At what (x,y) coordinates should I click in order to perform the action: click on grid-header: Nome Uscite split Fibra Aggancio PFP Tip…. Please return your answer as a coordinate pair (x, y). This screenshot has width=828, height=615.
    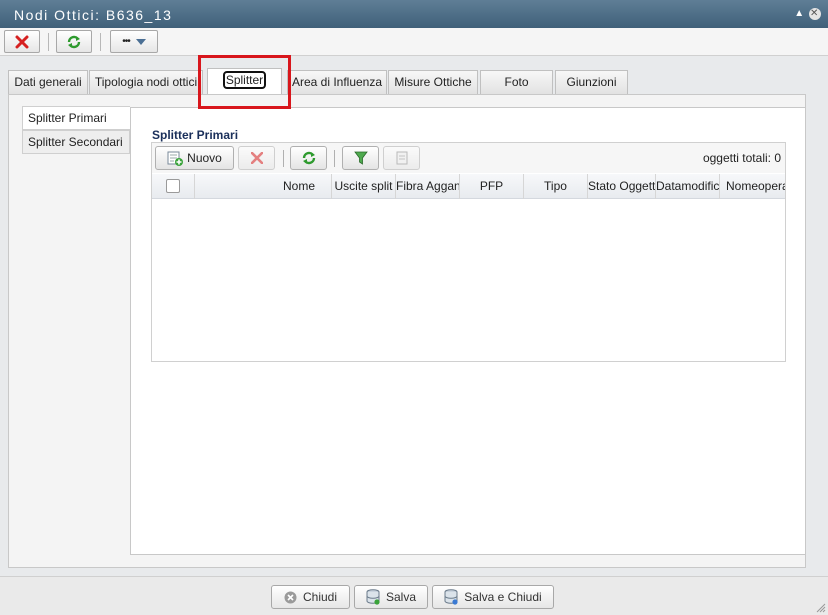
    Looking at the image, I should click on (468, 186).